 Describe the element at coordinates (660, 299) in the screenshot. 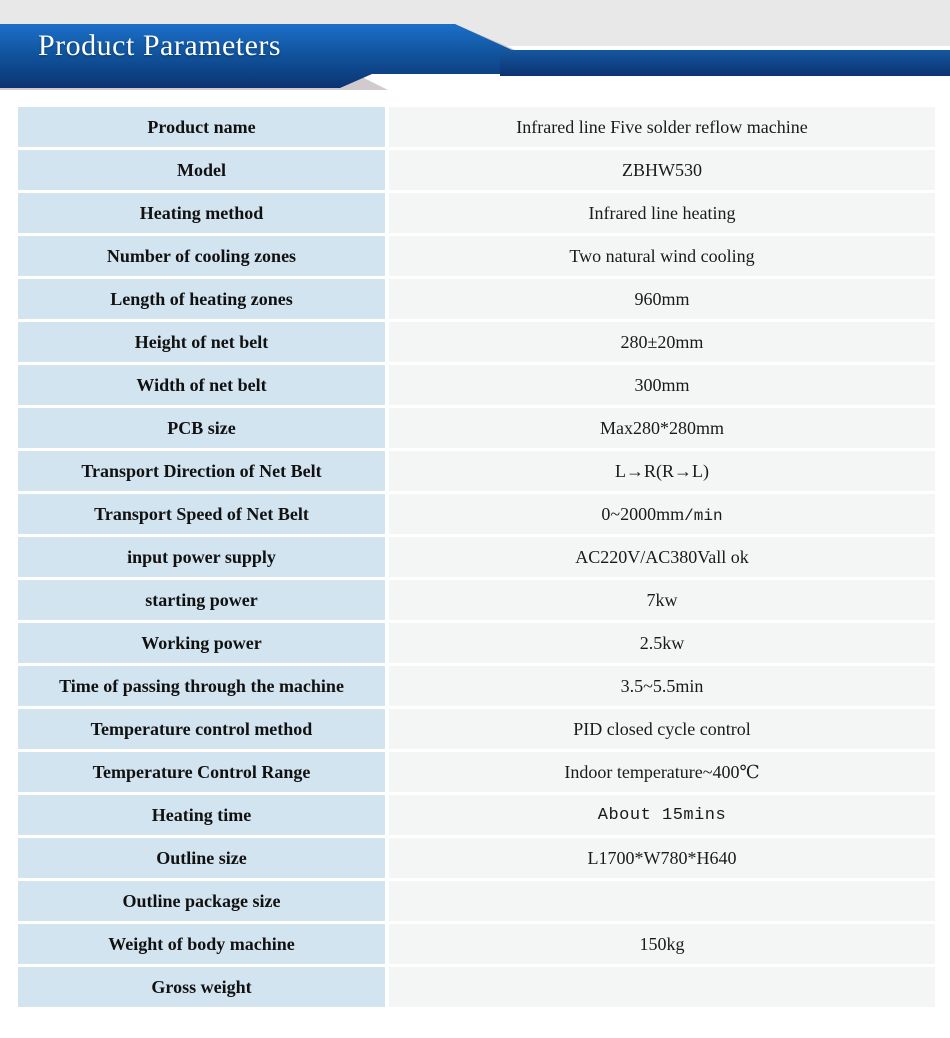

I see `parameter-value-cell: 960mm` at that location.